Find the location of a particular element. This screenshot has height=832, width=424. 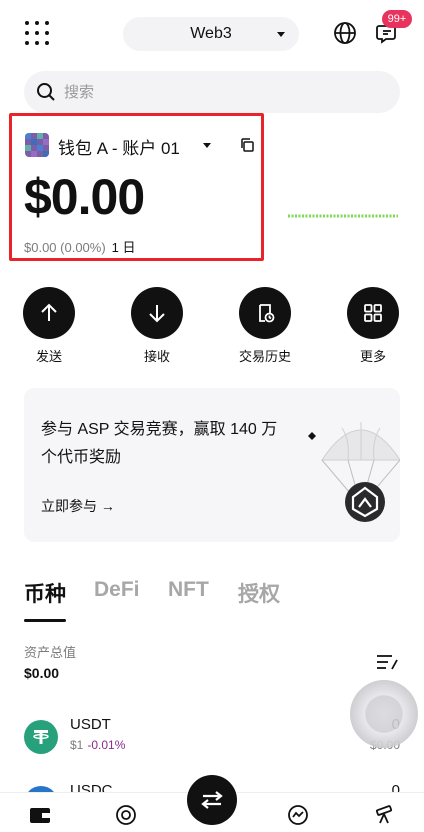

tab-tokens: 币种 is located at coordinates (45, 593).